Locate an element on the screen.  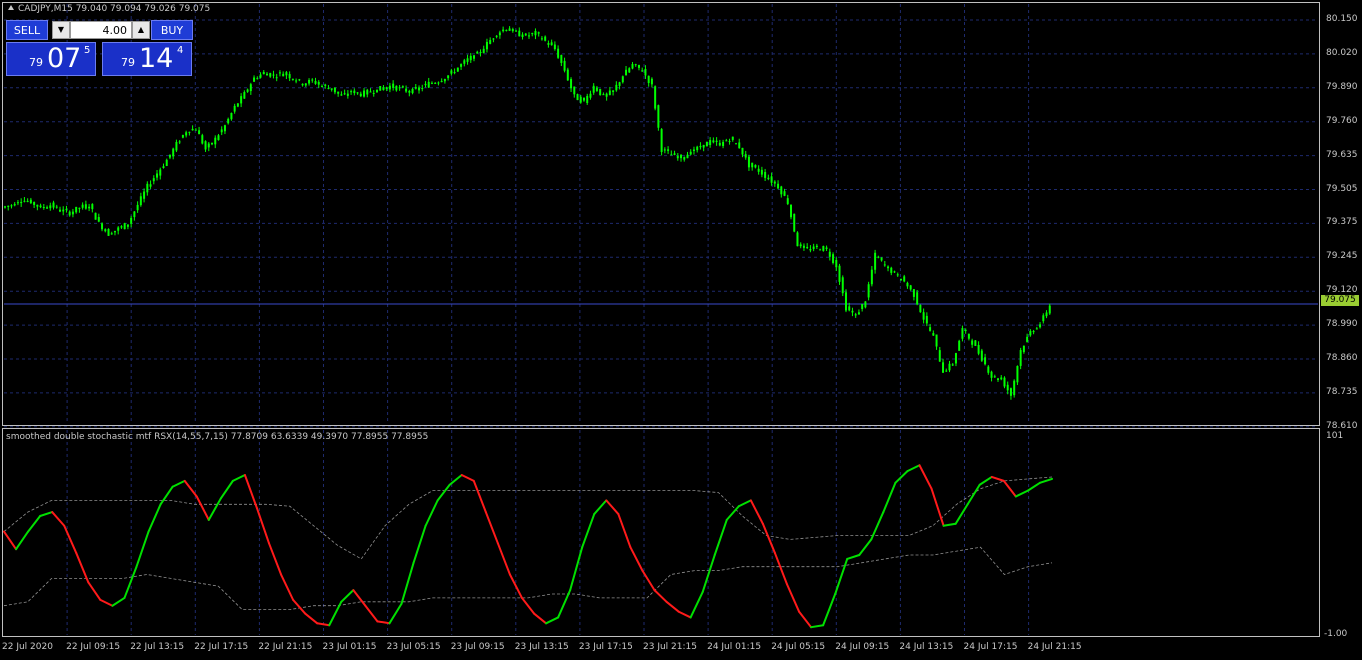
time-axis-label: 23 Jul 01:15 is located at coordinates (349, 647).